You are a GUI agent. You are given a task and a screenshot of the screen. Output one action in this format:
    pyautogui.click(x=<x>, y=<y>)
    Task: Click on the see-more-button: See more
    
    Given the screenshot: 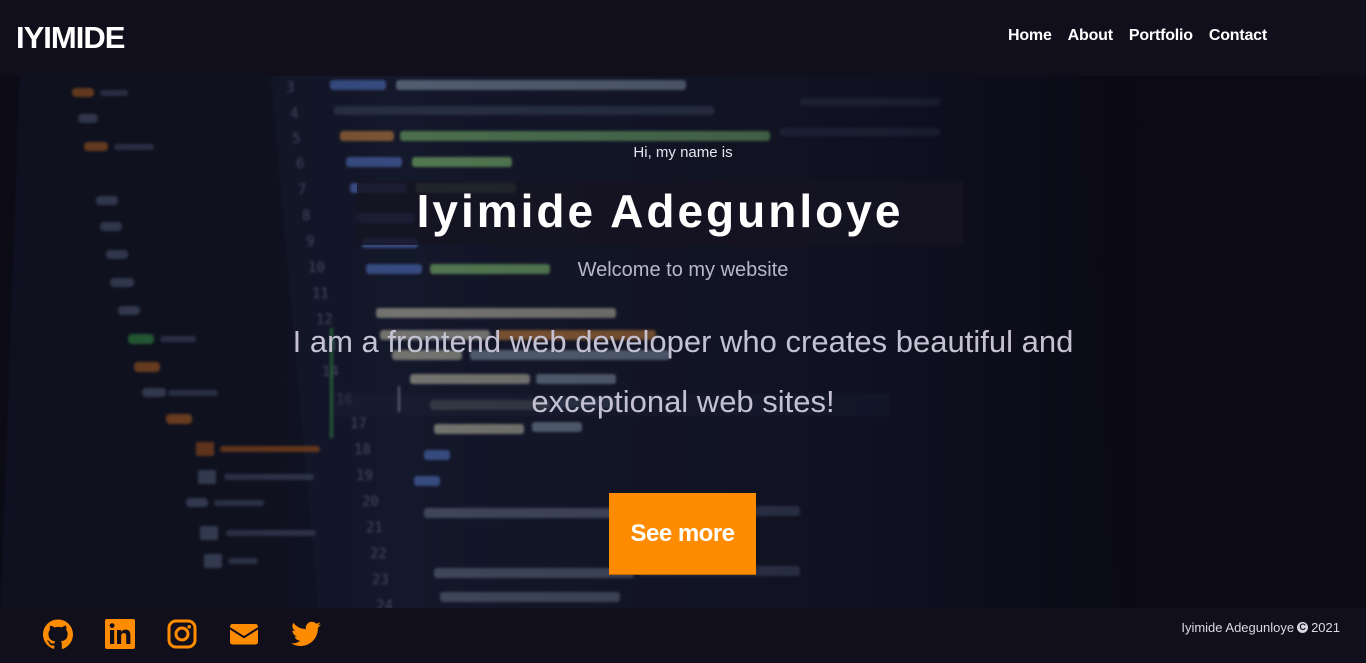 What is the action you would take?
    pyautogui.click(x=682, y=533)
    